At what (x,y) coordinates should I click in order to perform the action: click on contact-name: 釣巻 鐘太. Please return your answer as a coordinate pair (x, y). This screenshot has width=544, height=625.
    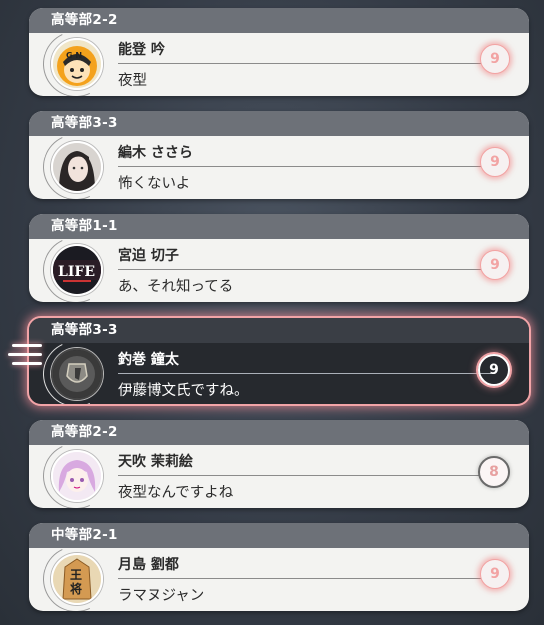
    Looking at the image, I should click on (148, 360).